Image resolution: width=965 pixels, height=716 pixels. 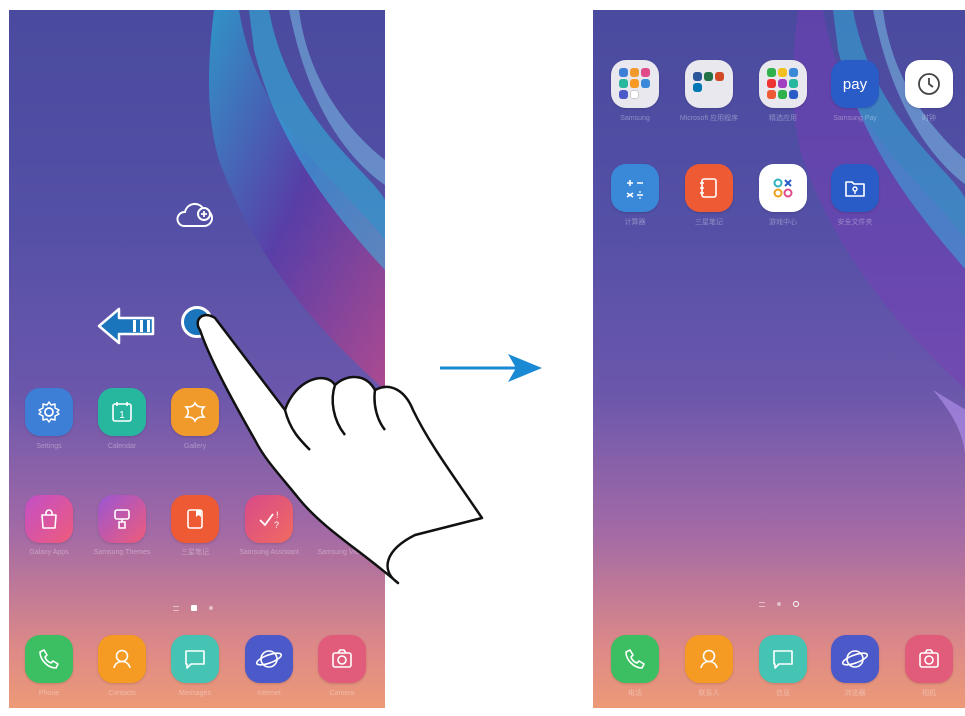 What do you see at coordinates (709, 118) in the screenshot?
I see `microsoft-folder-label: Microsoft 应用程序` at bounding box center [709, 118].